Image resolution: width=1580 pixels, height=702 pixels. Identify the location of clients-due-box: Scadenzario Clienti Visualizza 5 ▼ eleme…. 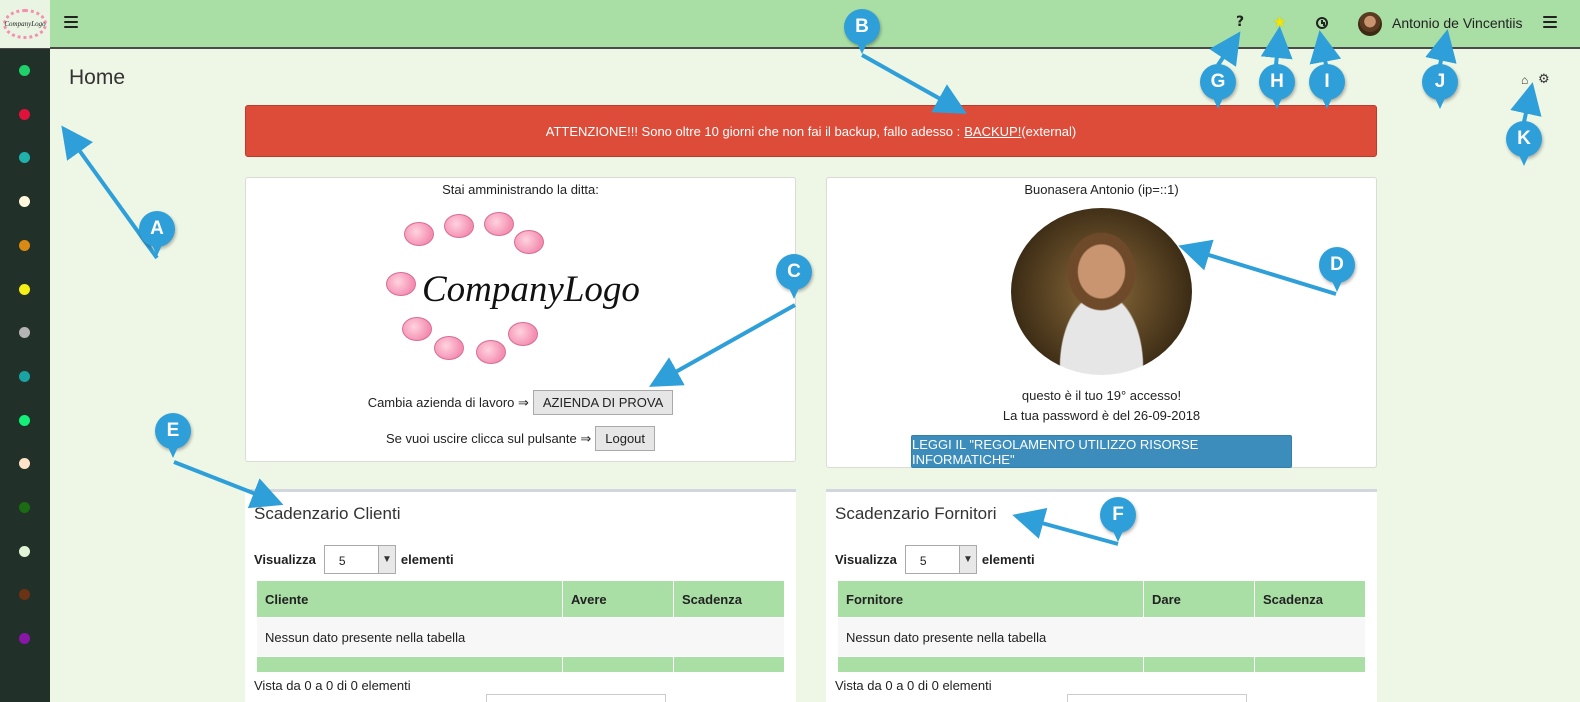
(520, 595).